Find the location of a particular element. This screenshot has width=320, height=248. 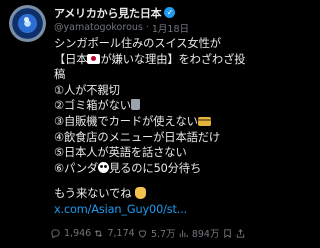

tweet-line-2-end: が嫌いな理由】をわざわざ投 is located at coordinates (173, 59).